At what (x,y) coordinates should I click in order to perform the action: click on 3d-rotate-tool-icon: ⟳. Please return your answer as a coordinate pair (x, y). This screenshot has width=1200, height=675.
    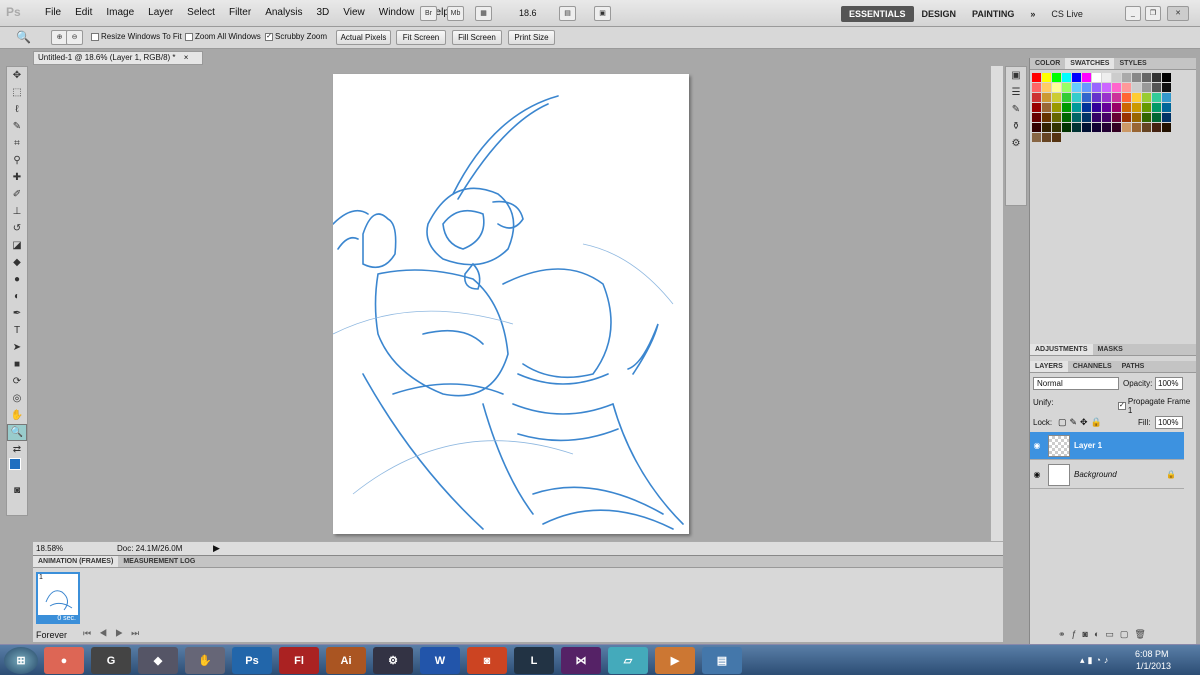
    Looking at the image, I should click on (17, 381).